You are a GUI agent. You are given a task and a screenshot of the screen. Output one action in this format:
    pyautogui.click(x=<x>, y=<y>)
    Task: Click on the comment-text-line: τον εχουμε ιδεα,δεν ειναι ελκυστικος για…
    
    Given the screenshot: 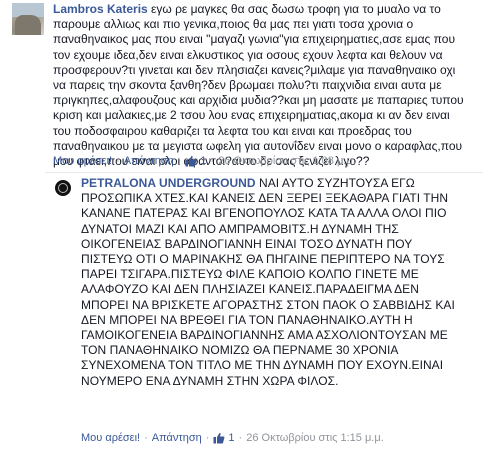 What is the action you would take?
    pyautogui.click(x=248, y=54)
    